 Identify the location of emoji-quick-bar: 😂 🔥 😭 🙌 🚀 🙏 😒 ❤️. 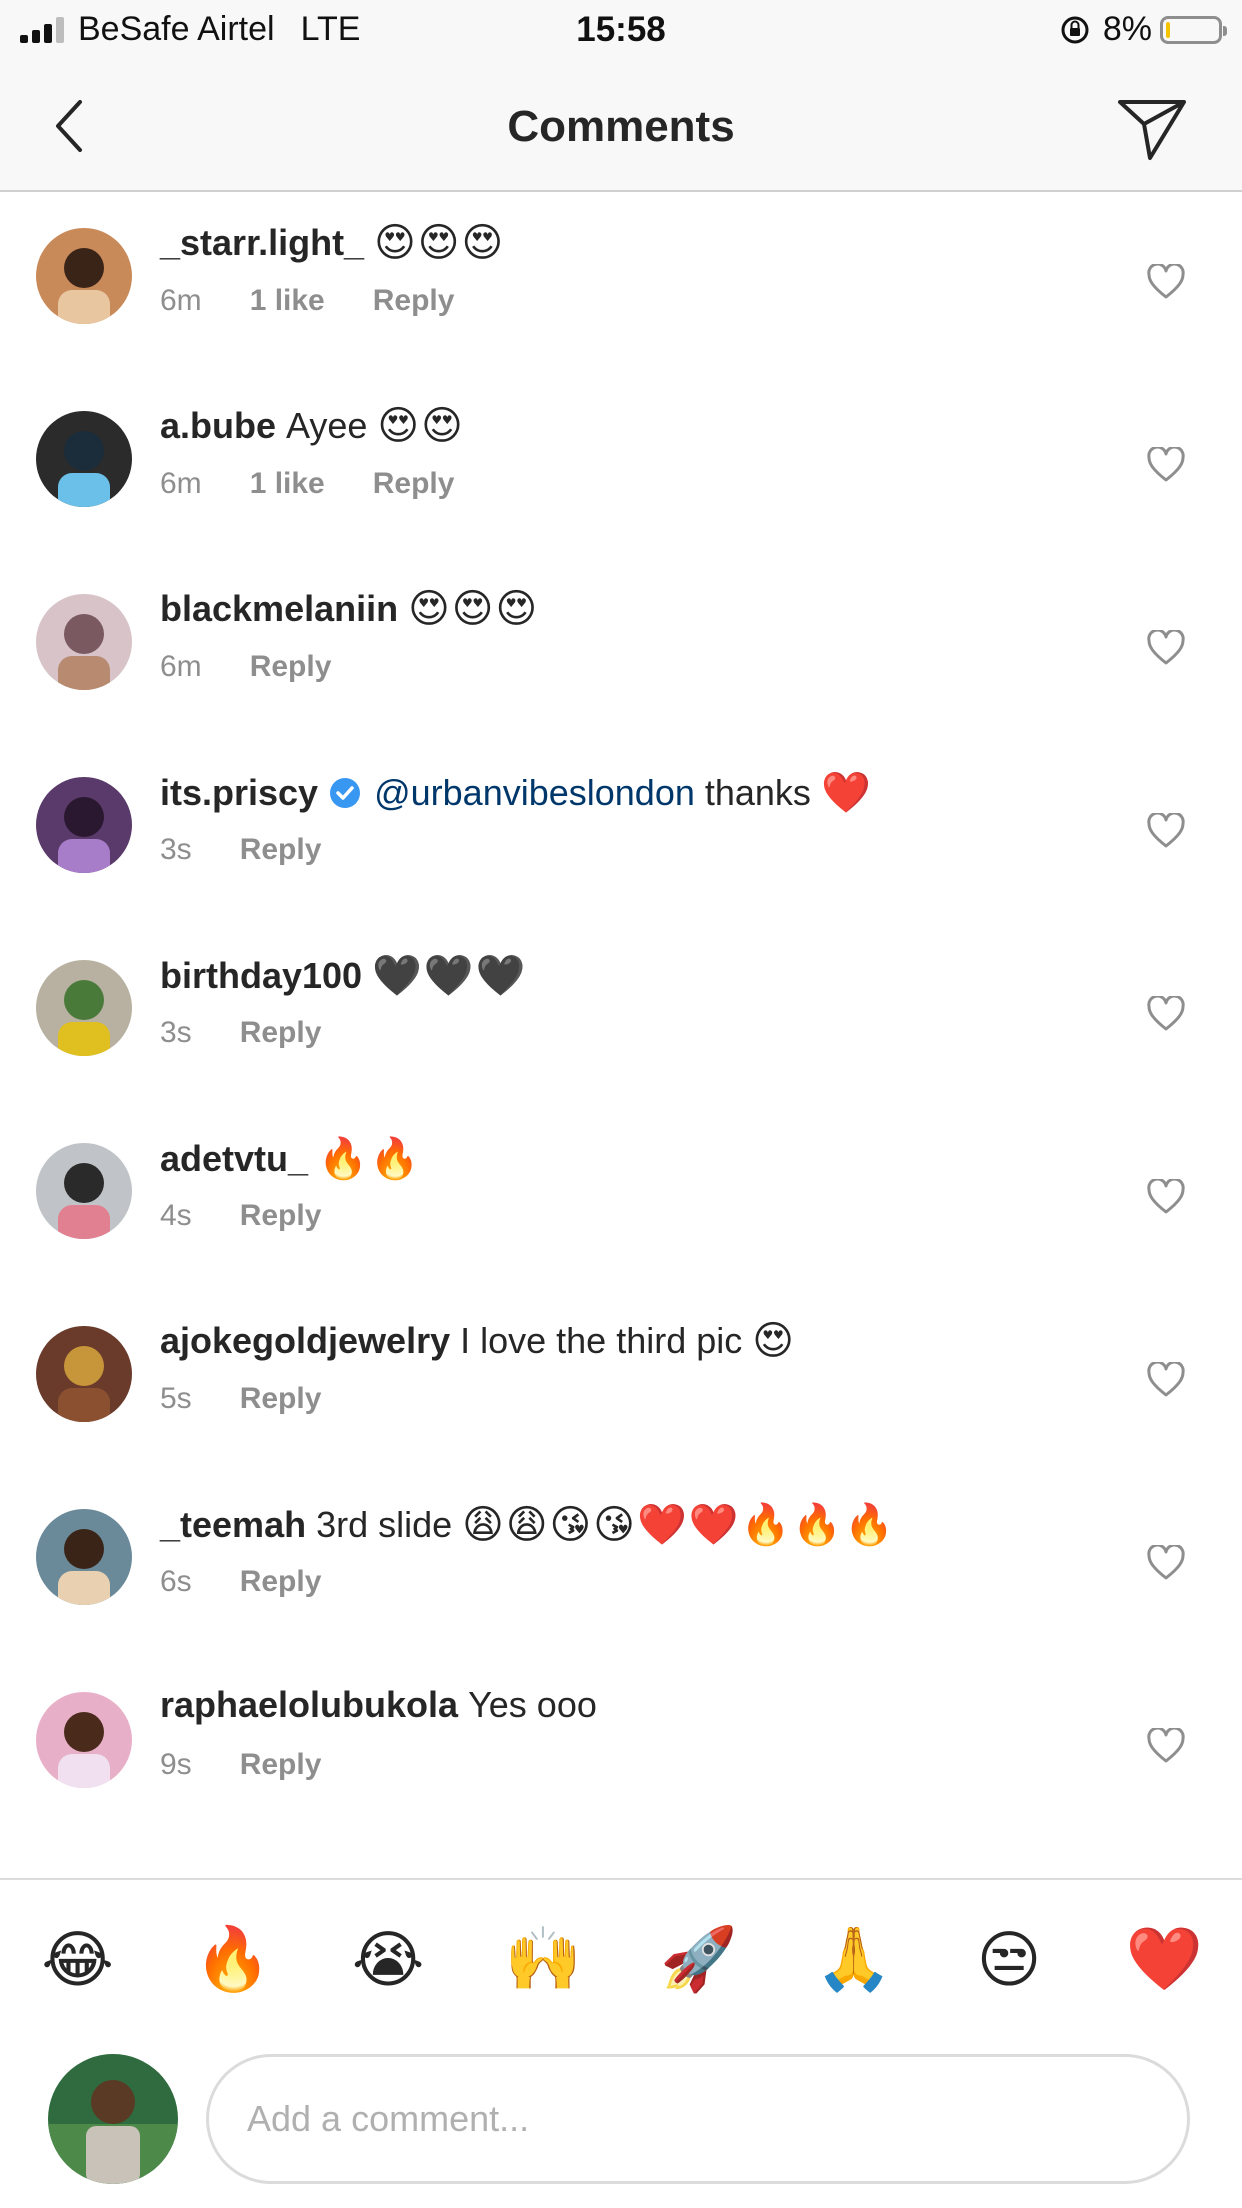
(621, 1958).